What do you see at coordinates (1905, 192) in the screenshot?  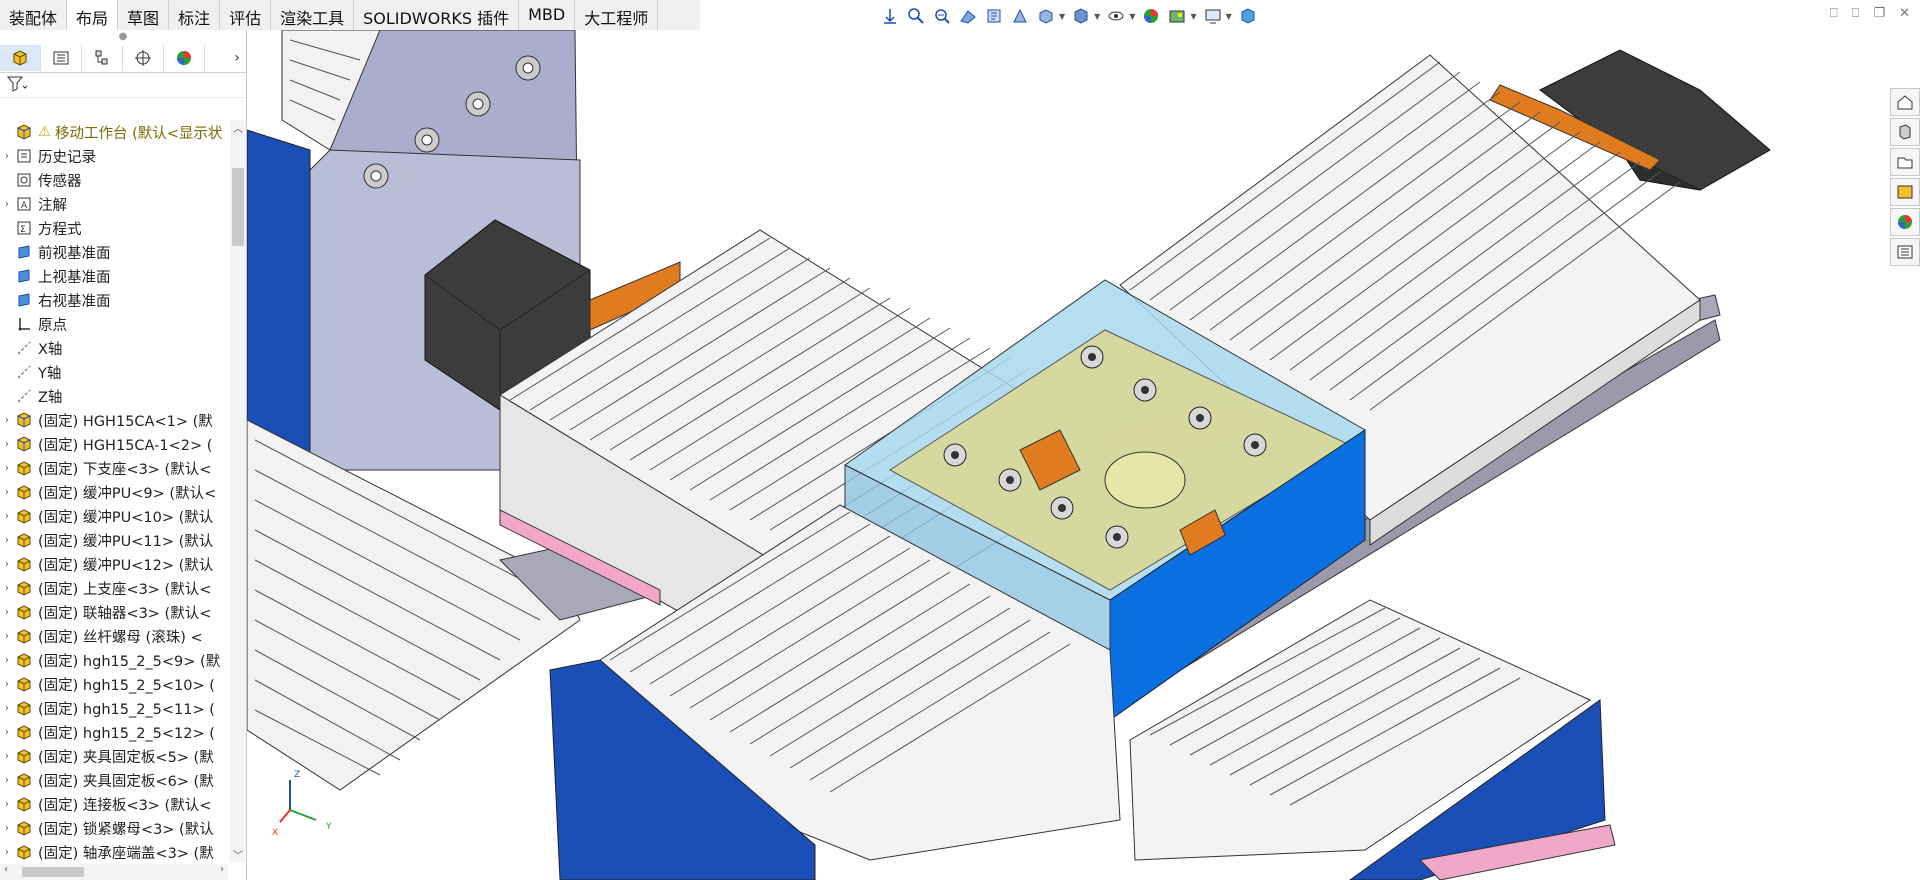 I see `view-palette-icon` at bounding box center [1905, 192].